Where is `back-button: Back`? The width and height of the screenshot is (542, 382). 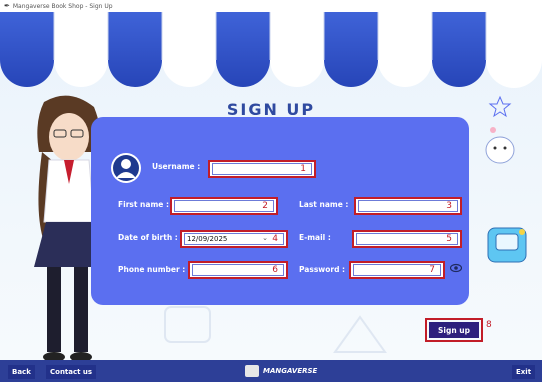 back-button: Back is located at coordinates (21, 372).